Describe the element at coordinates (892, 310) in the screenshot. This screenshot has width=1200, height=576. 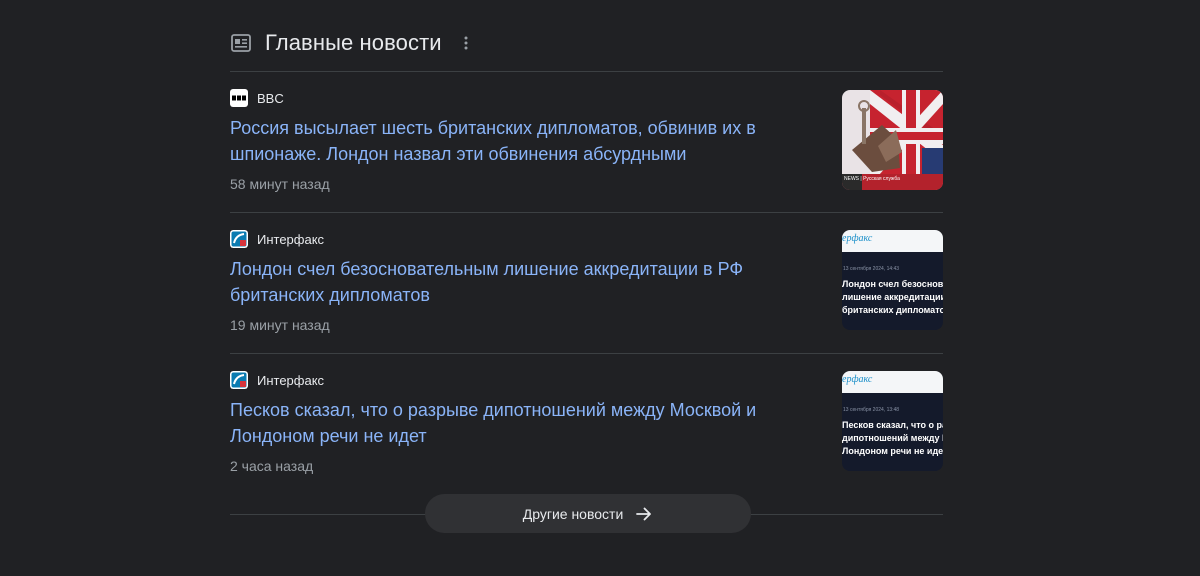
I see `thumbnail-text-line: британских дипломатов` at that location.